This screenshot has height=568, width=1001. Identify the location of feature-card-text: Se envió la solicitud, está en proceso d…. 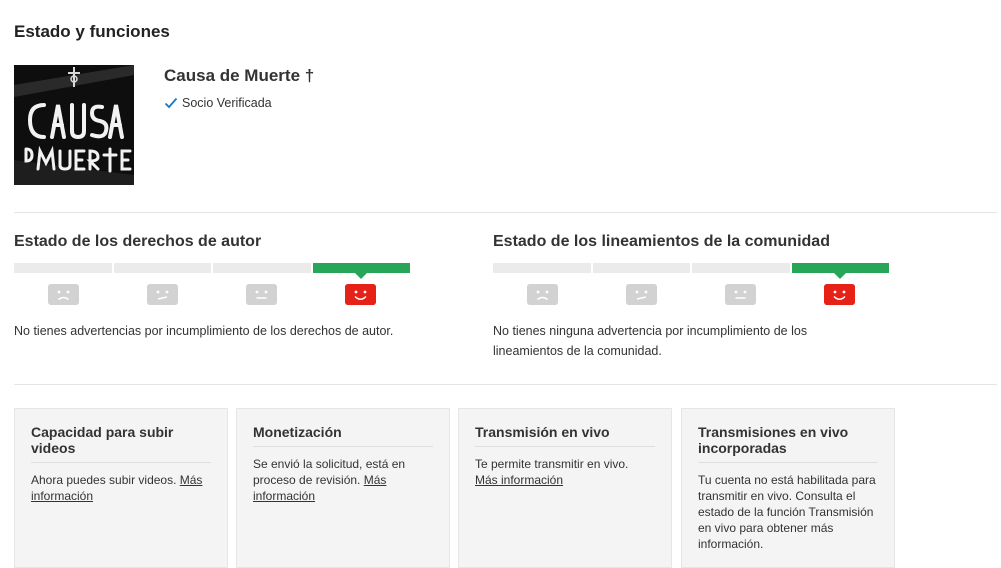
(329, 480).